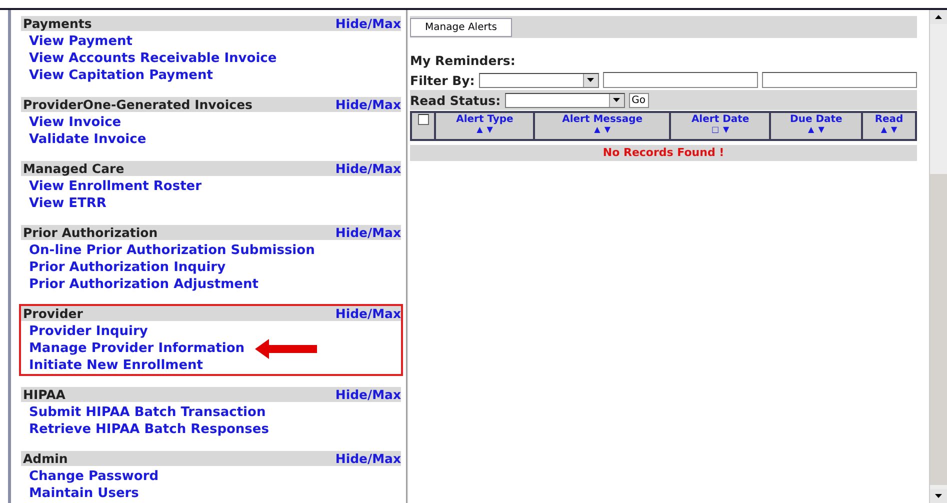 The image size is (947, 503). What do you see at coordinates (461, 27) in the screenshot?
I see `manage-alerts-tab: Manage Alerts` at bounding box center [461, 27].